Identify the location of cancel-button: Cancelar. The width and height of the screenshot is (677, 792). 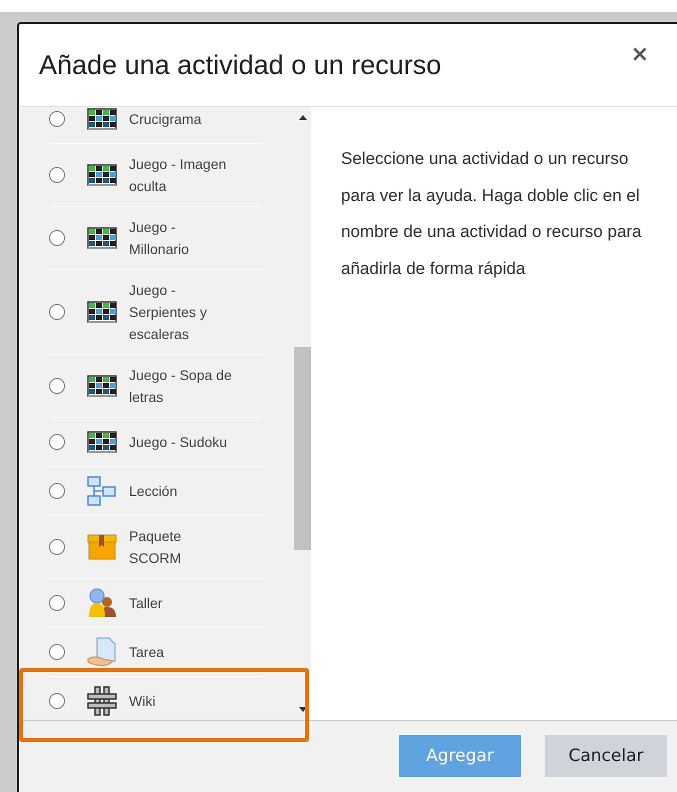
(606, 756).